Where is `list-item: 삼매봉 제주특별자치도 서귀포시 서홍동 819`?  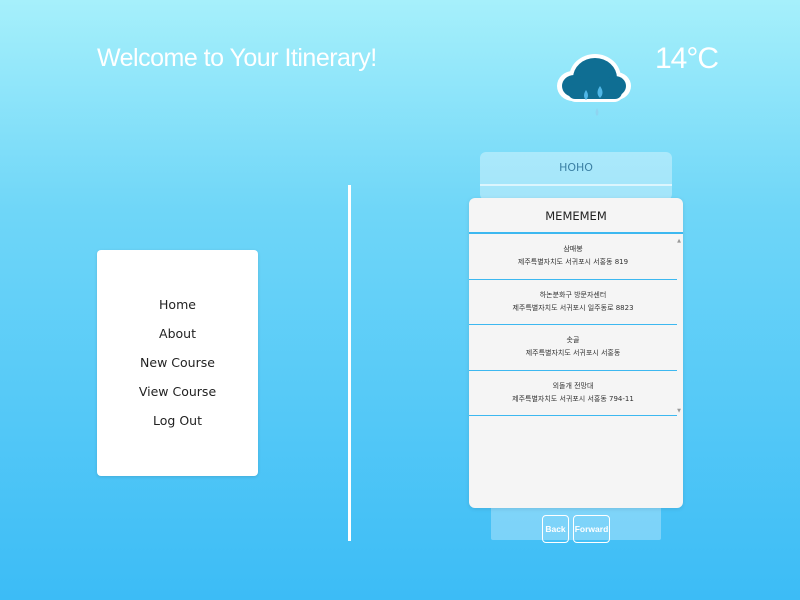 list-item: 삼매봉 제주특별자치도 서귀포시 서홍동 819 is located at coordinates (573, 257).